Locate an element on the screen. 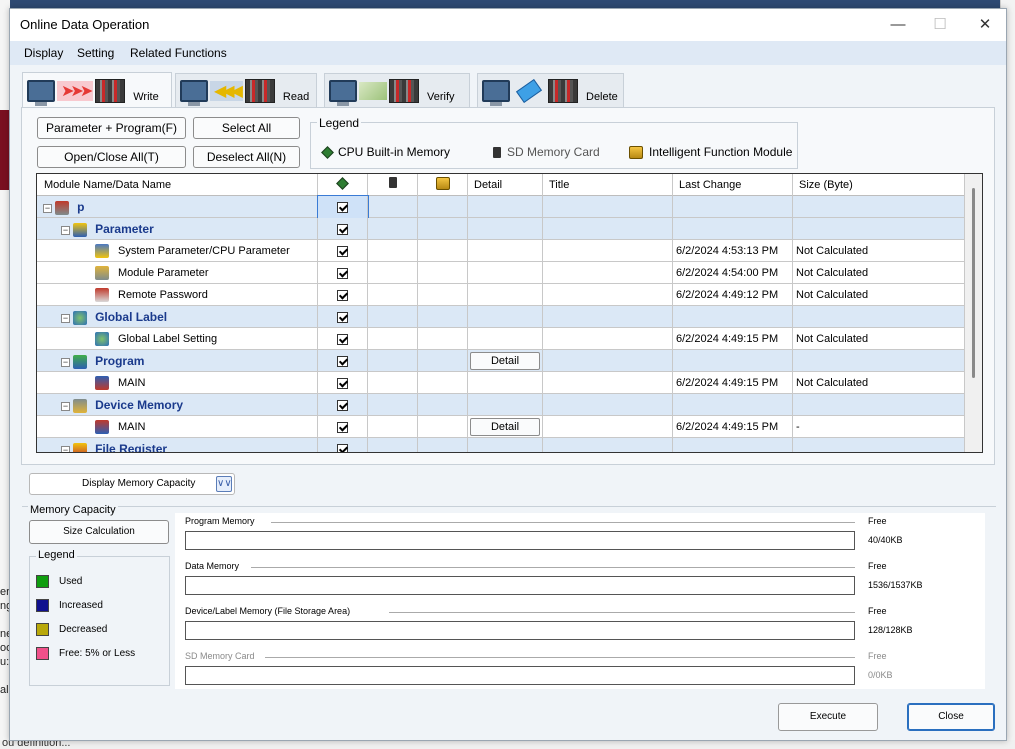 This screenshot has width=1015, height=749. header-detail: Detail is located at coordinates (505, 185).